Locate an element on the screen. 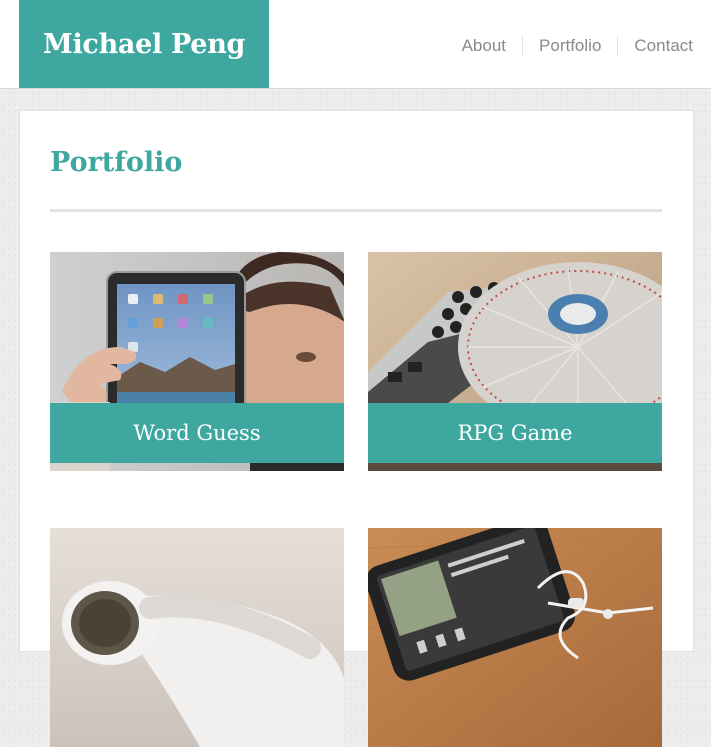  nav-item-contact: Contact is located at coordinates (664, 46).